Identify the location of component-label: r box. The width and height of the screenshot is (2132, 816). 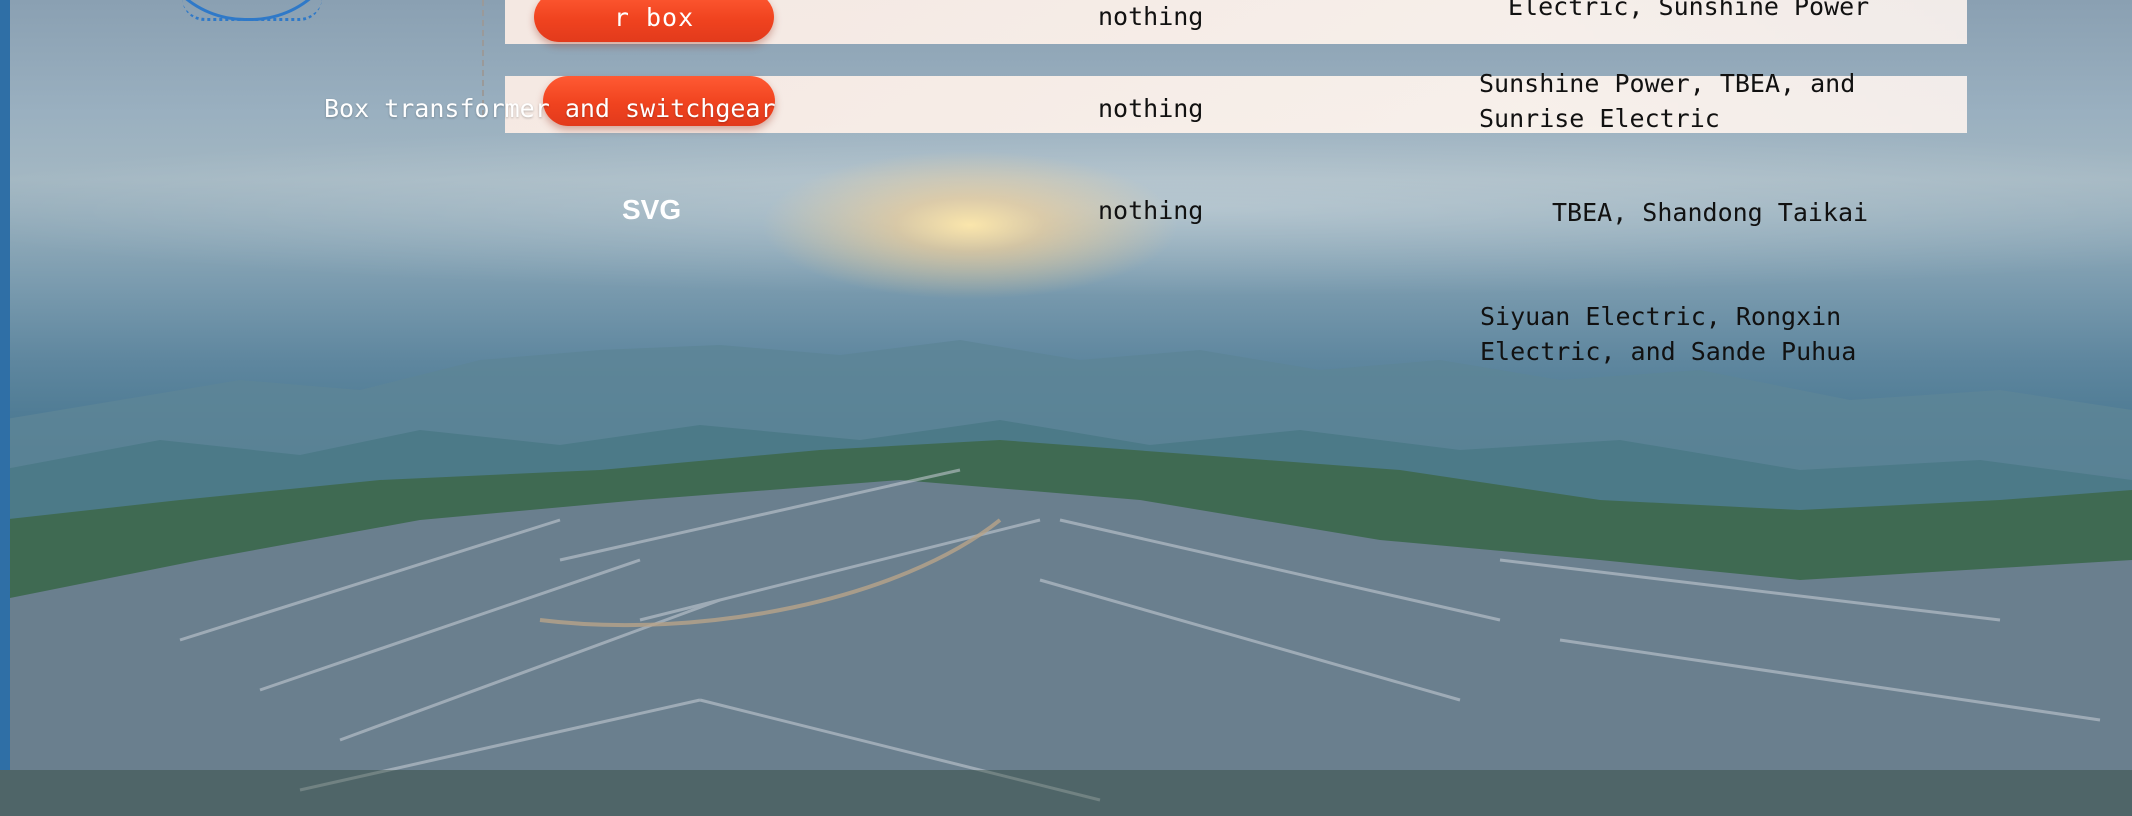
(654, 17).